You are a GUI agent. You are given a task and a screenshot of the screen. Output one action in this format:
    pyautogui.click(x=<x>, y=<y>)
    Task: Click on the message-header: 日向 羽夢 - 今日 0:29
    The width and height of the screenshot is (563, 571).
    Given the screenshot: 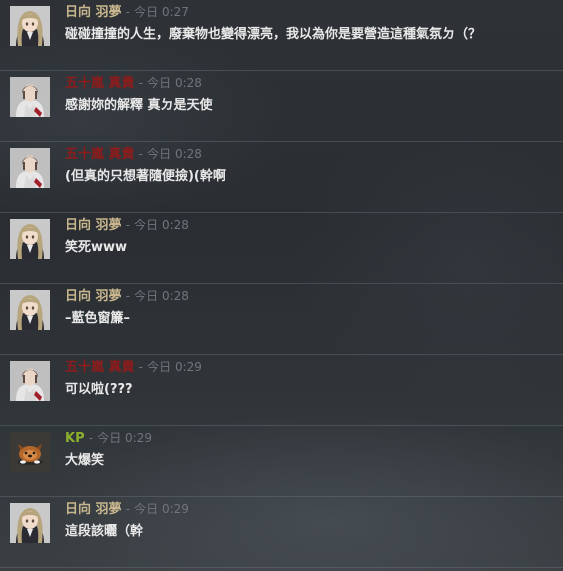 What is the action you would take?
    pyautogui.click(x=127, y=509)
    